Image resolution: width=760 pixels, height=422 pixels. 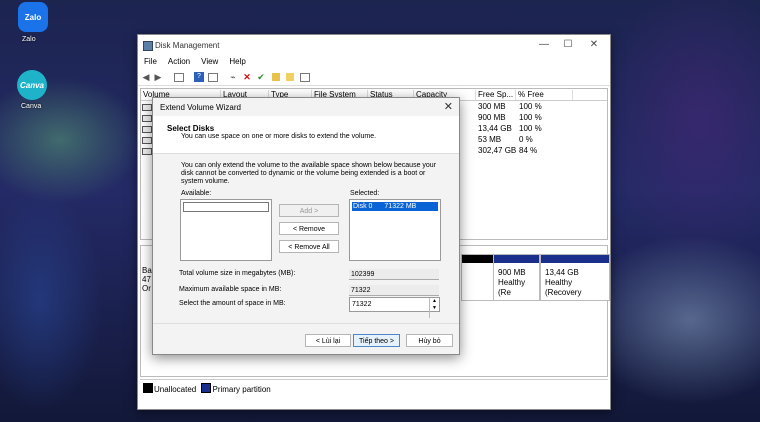 I want to click on menu-file: File, so click(x=150, y=60).